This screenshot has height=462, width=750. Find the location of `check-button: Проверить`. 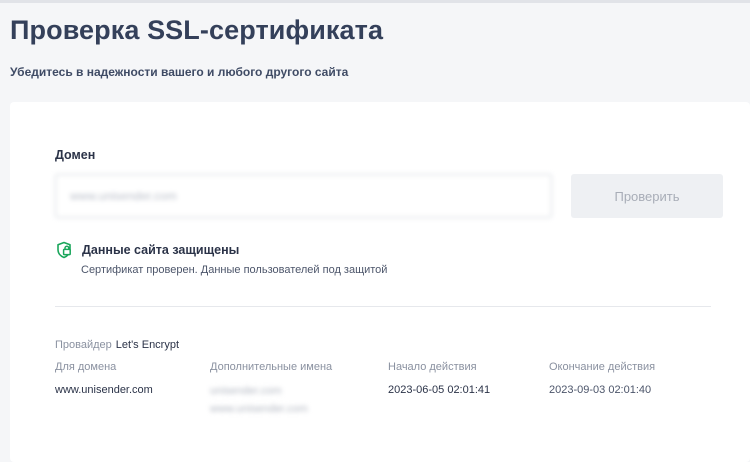

check-button: Проверить is located at coordinates (647, 196).